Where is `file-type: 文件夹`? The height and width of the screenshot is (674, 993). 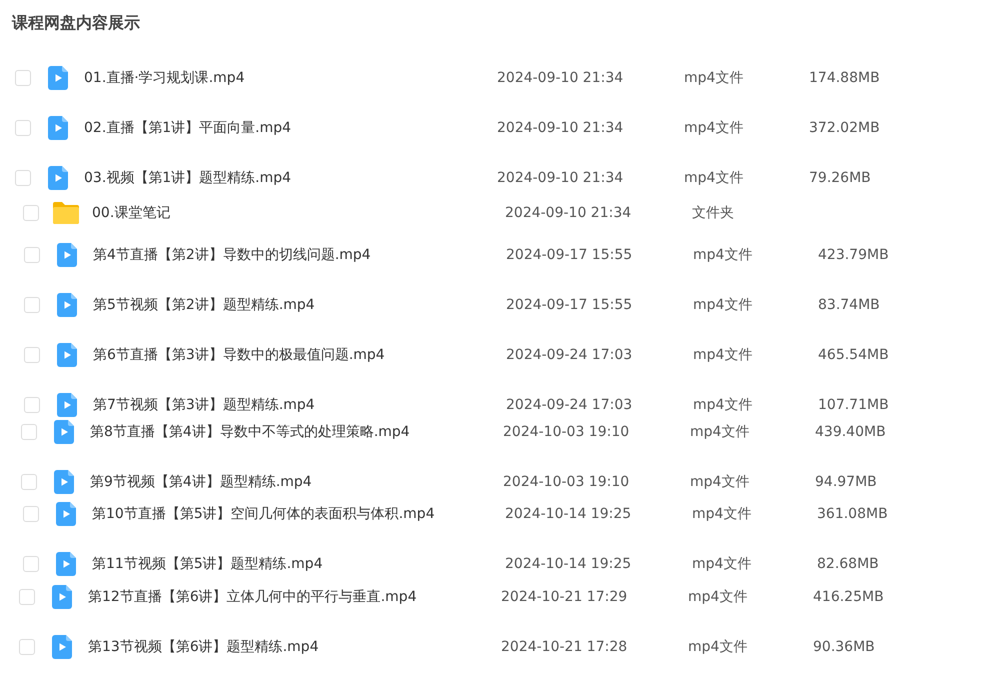 file-type: 文件夹 is located at coordinates (713, 213).